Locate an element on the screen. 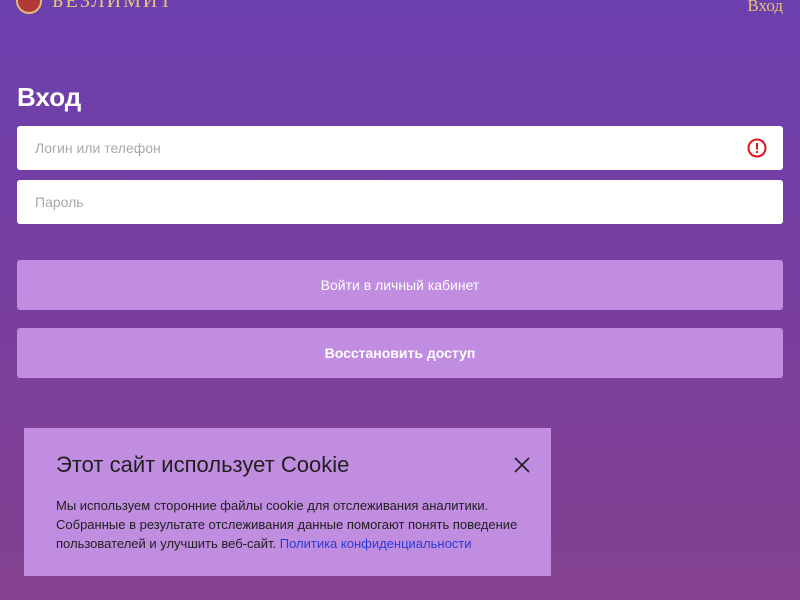  logo: БЕЗЛИМИТ is located at coordinates (95, 7).